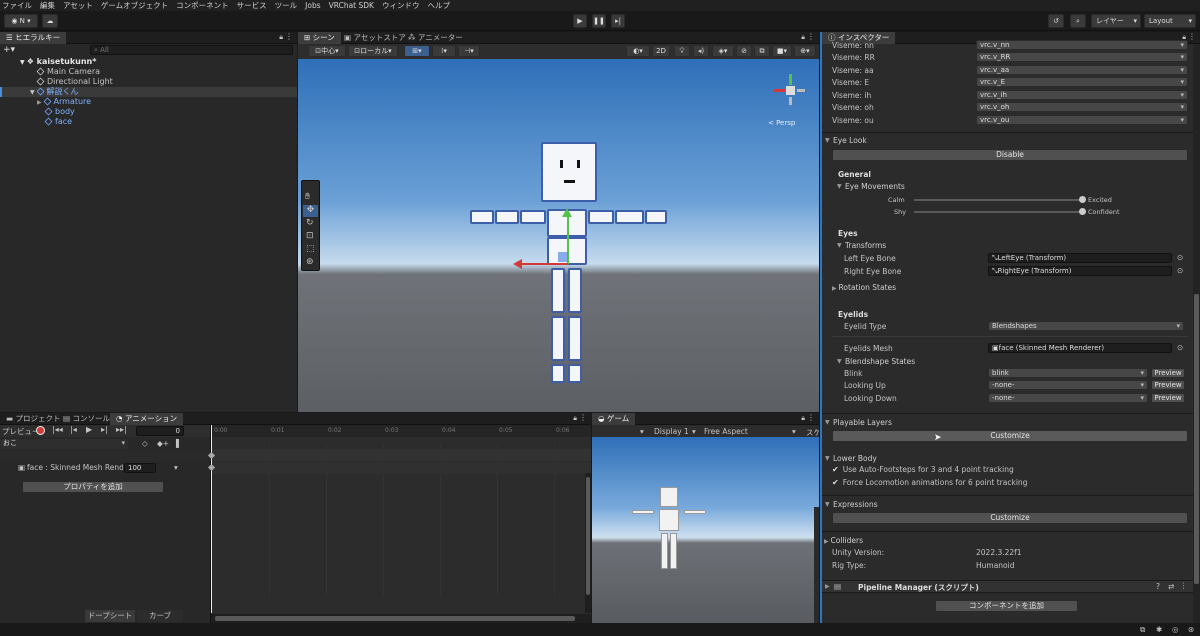 The width and height of the screenshot is (1200, 636). I want to click on gizmo-x-arrow, so click(517, 264).